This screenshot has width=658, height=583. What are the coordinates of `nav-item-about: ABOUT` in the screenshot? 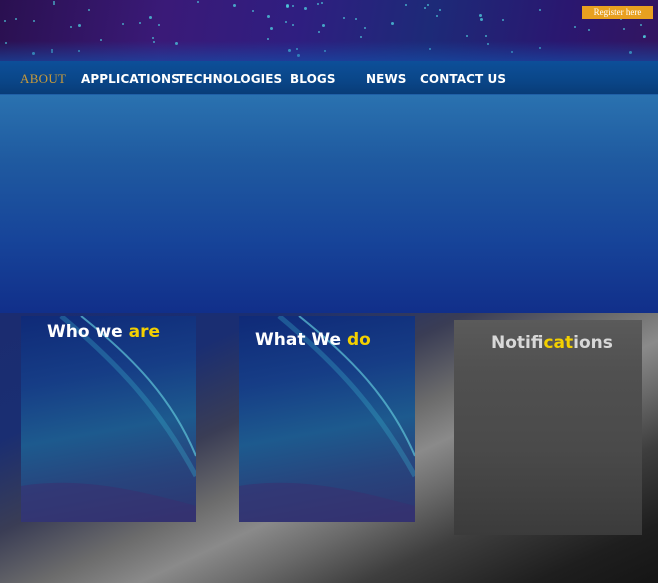 It's located at (43, 77).